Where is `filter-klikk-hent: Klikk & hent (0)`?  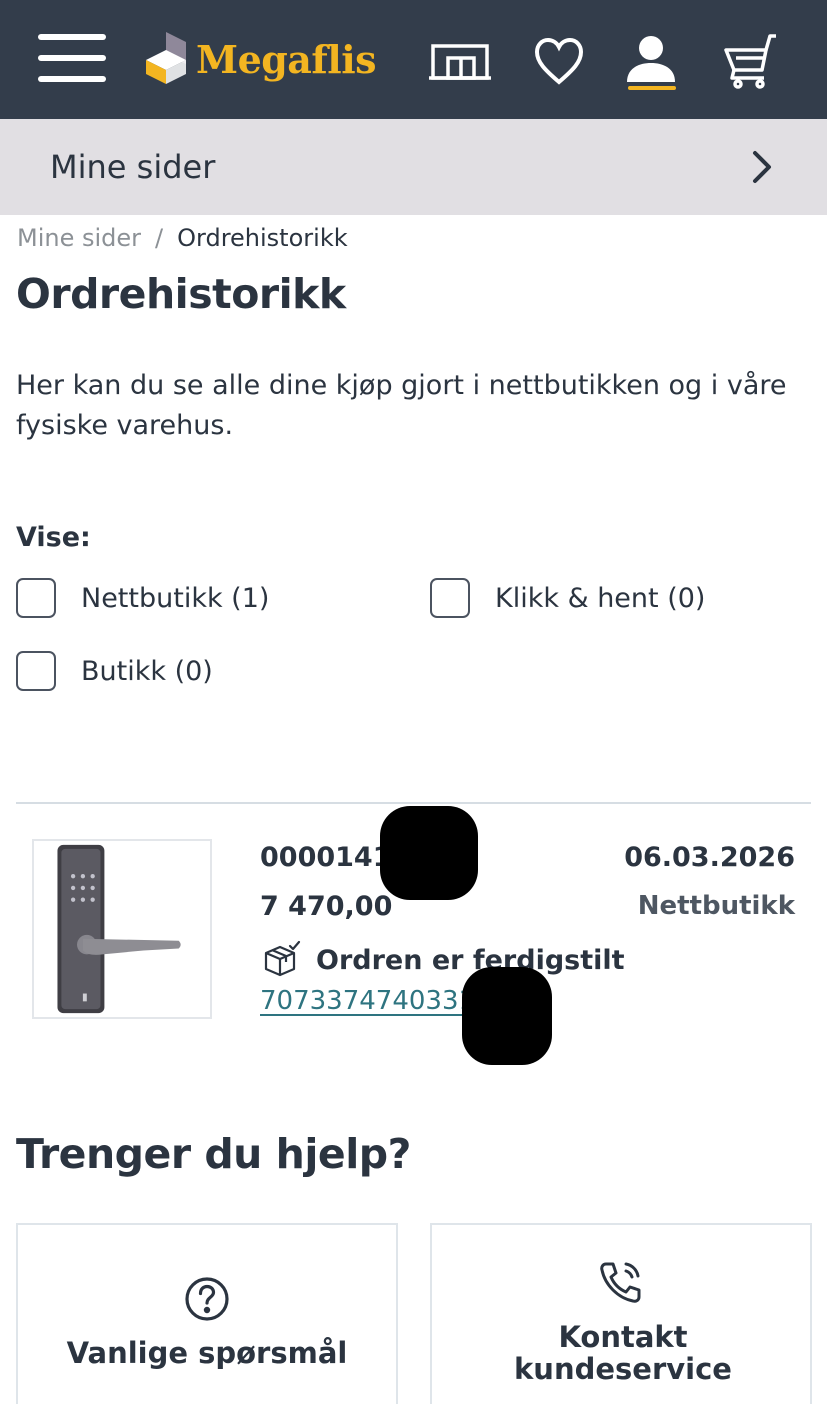 filter-klikk-hent: Klikk & hent (0) is located at coordinates (567, 598).